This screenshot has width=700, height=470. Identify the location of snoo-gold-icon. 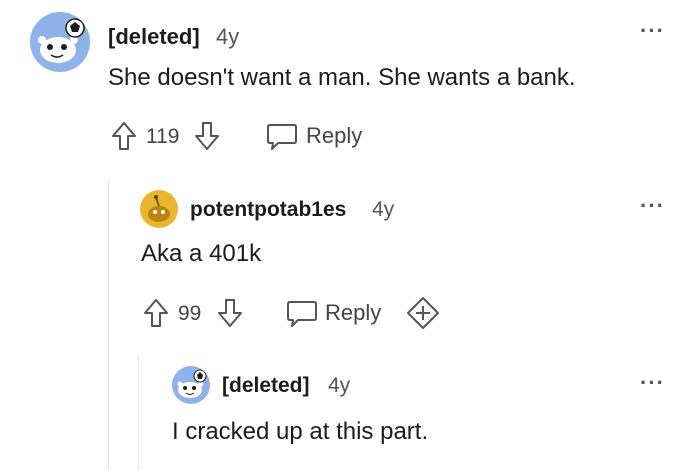
(159, 208).